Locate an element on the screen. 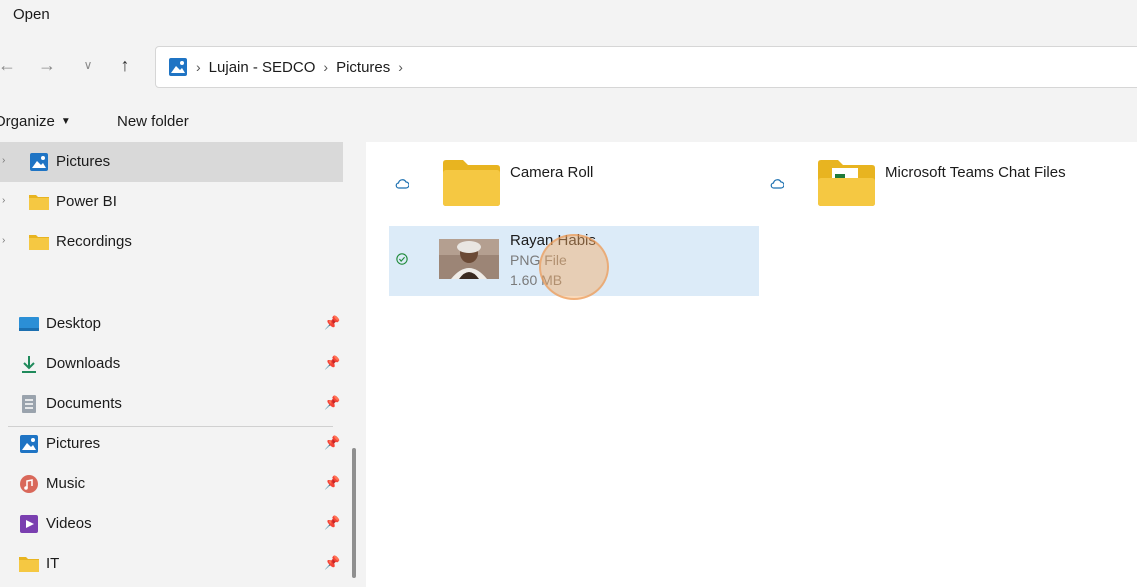  file-name: Microsoft Teams Chat Files is located at coordinates (975, 172).